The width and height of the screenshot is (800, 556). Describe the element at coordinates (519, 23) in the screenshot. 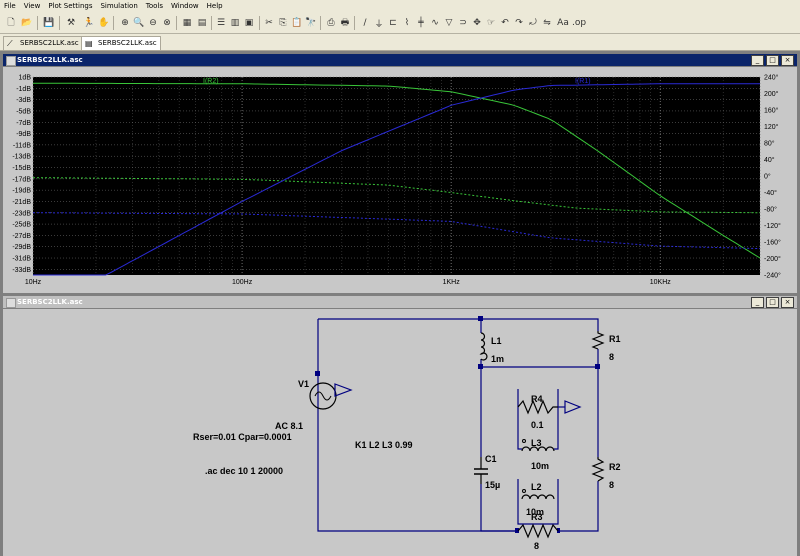

I see `redo-icon: ↷` at that location.